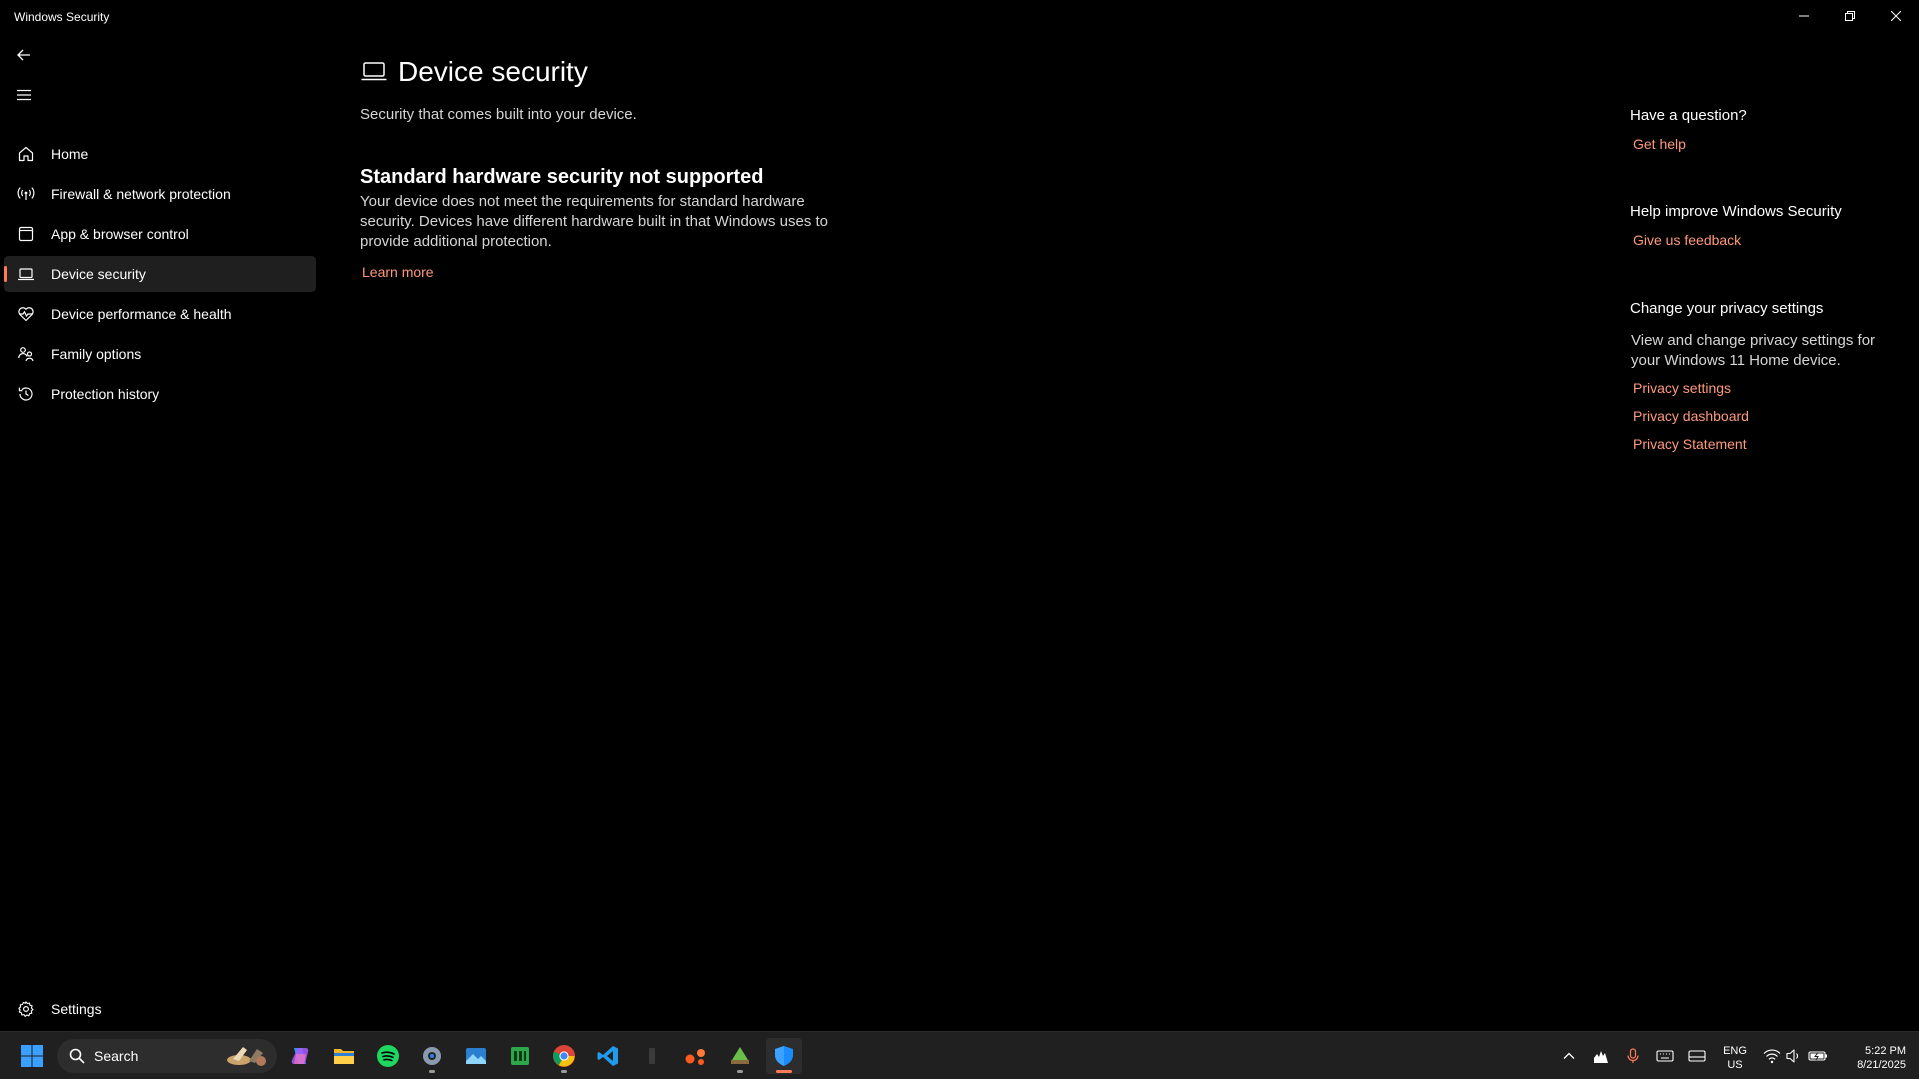 The image size is (1919, 1079). I want to click on sidebar-item-device-security: Device security, so click(160, 274).